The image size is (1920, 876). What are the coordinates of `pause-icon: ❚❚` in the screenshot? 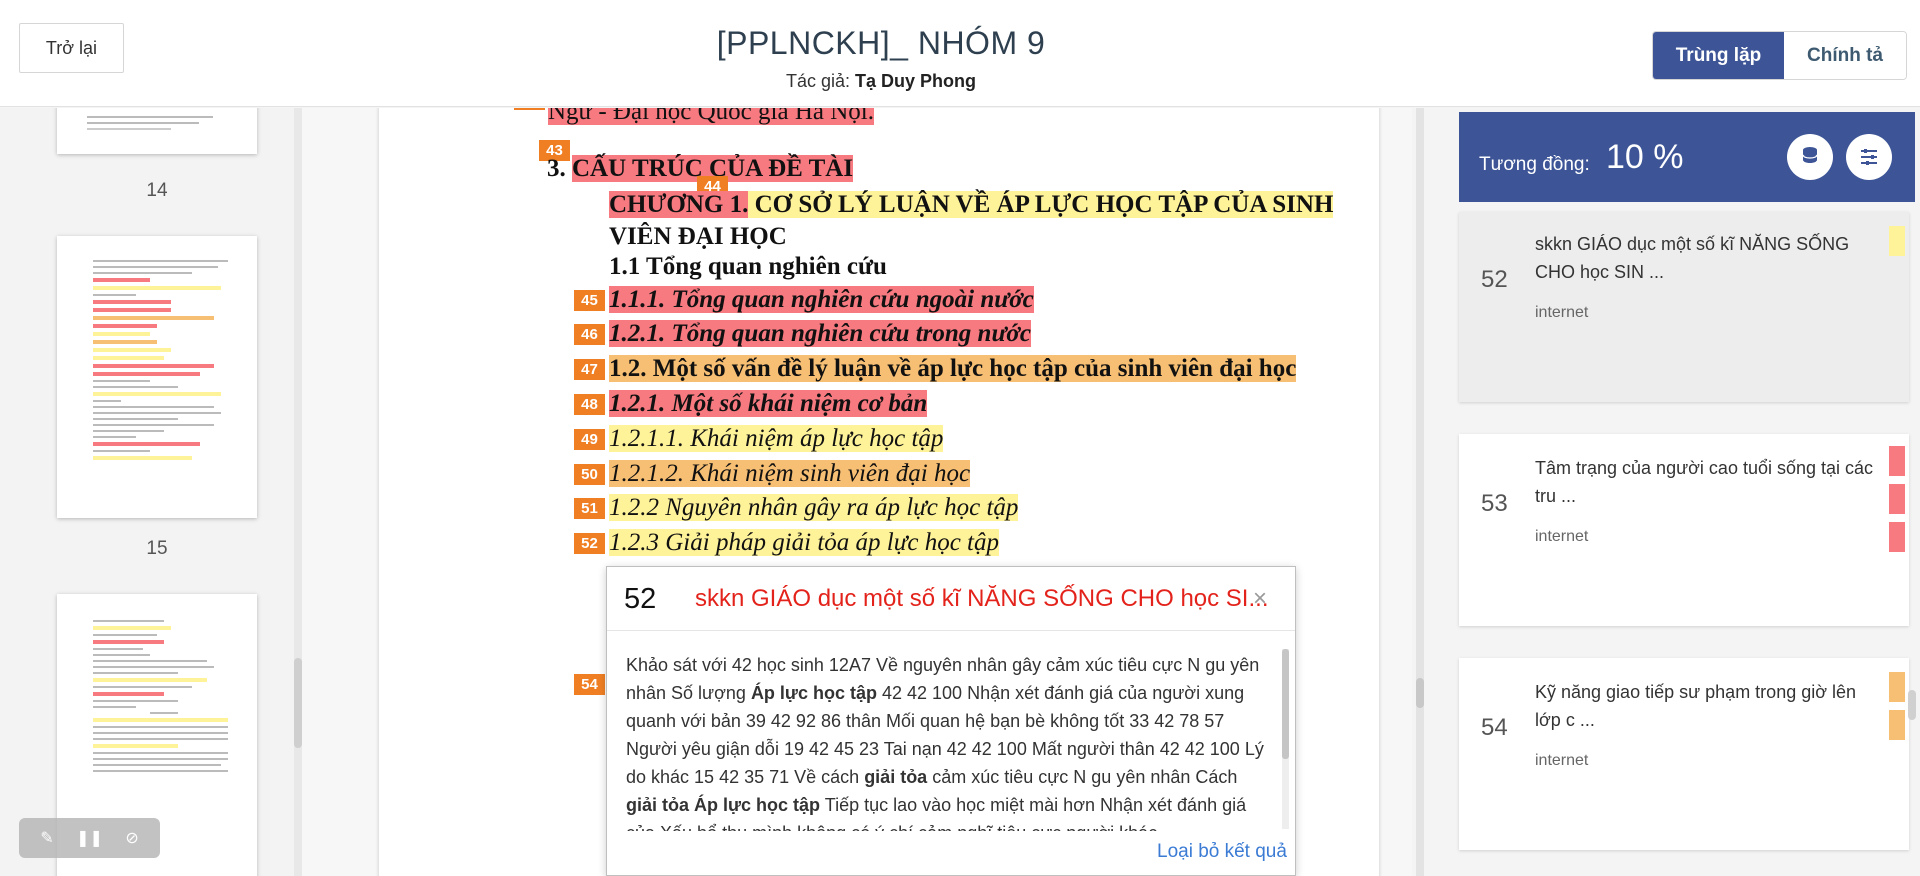 It's located at (89, 838).